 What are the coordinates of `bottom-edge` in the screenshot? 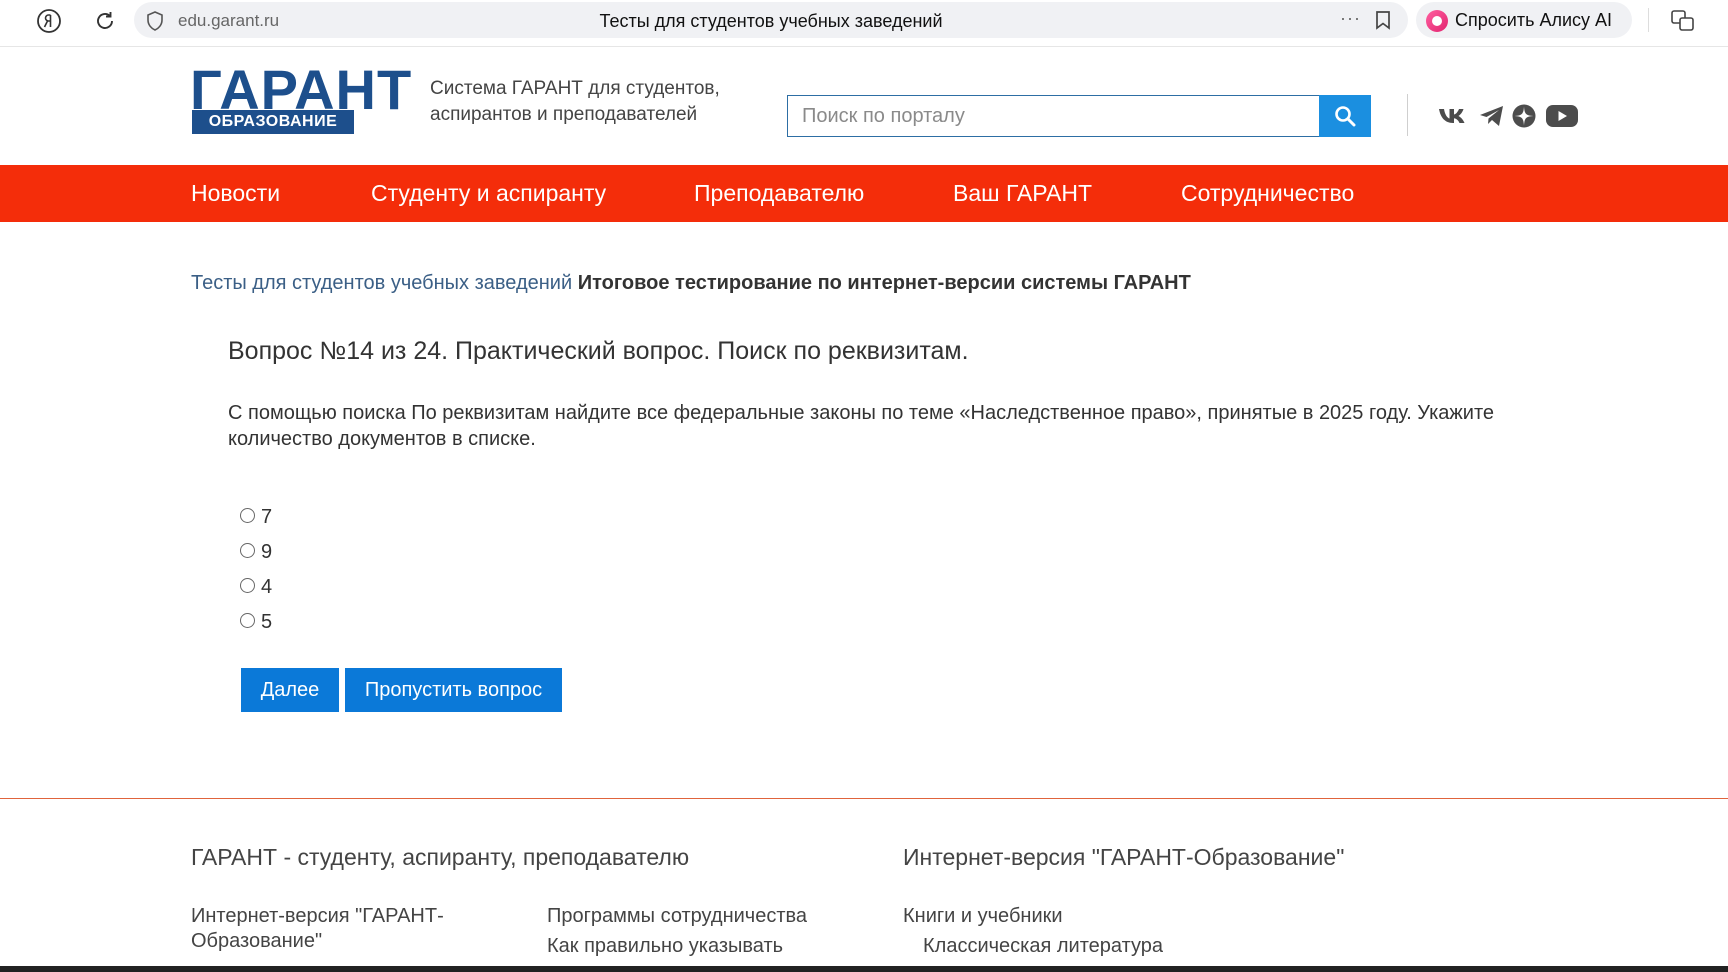 It's located at (864, 969).